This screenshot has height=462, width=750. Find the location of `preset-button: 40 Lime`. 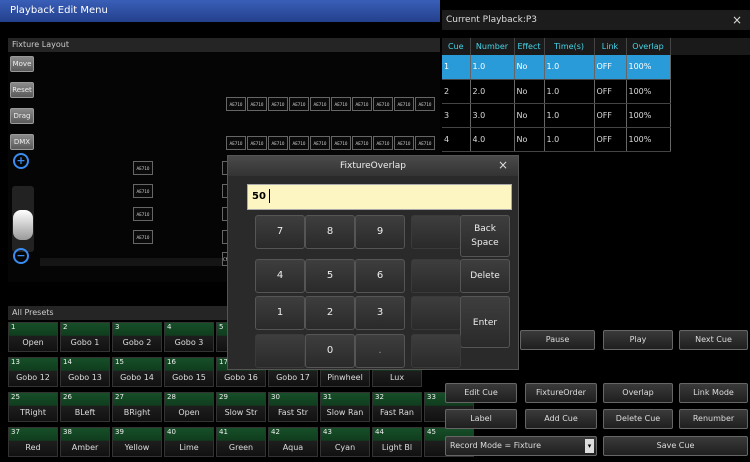

preset-button: 40 Lime is located at coordinates (189, 442).